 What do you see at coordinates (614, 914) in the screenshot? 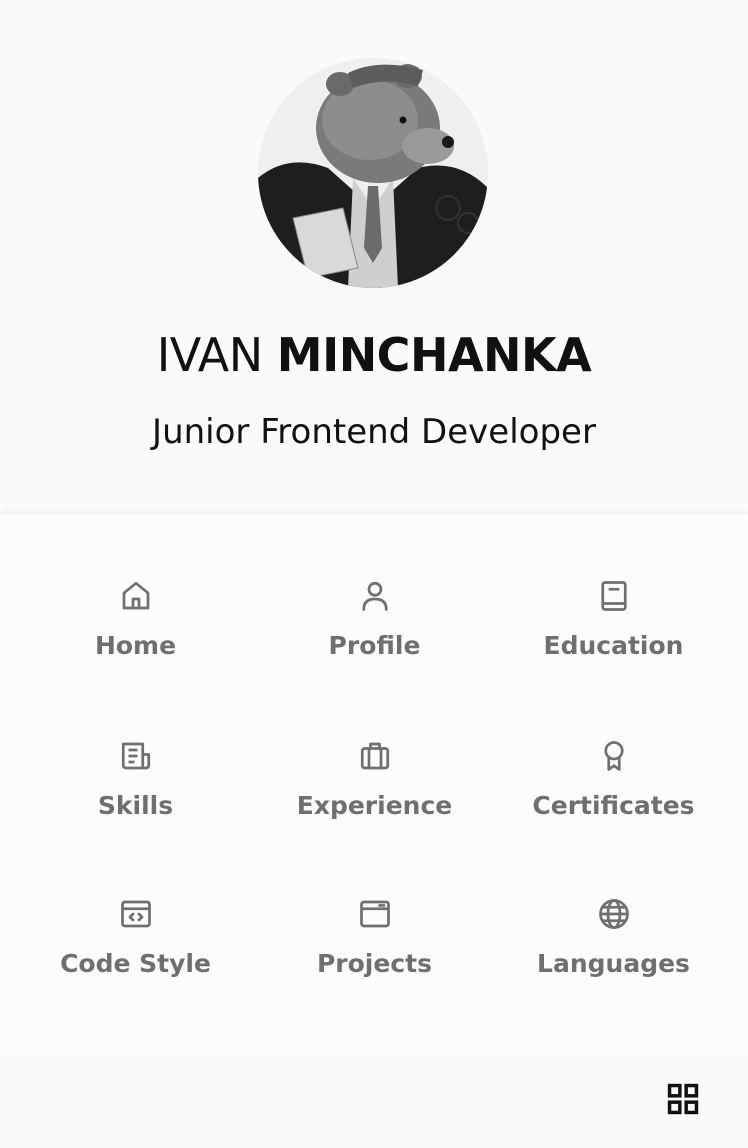
I see `globe-icon` at bounding box center [614, 914].